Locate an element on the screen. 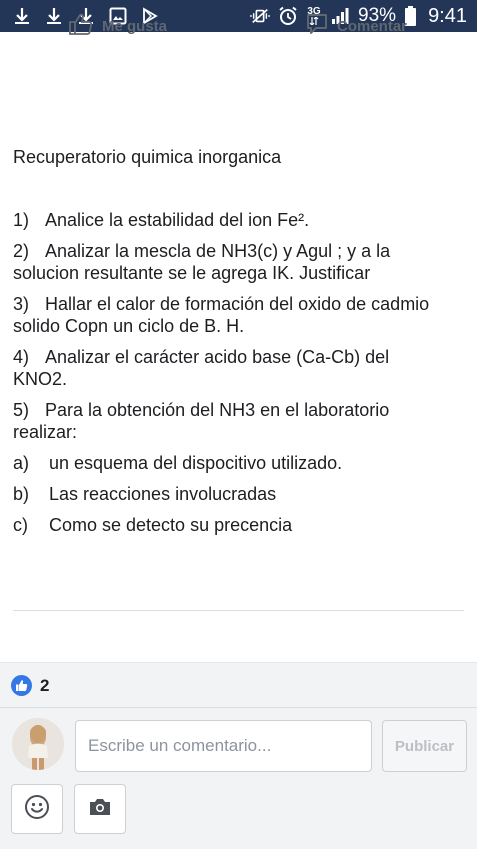 The height and width of the screenshot is (849, 477). line-number: 2) is located at coordinates (21, 251).